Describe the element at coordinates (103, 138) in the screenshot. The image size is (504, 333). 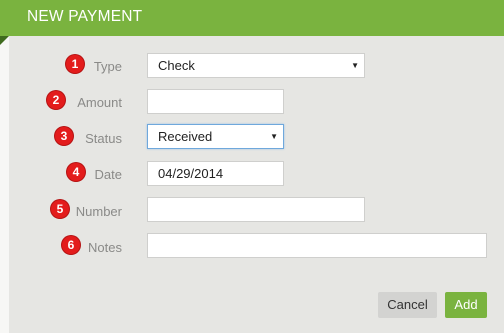
I see `status-label: Status` at that location.